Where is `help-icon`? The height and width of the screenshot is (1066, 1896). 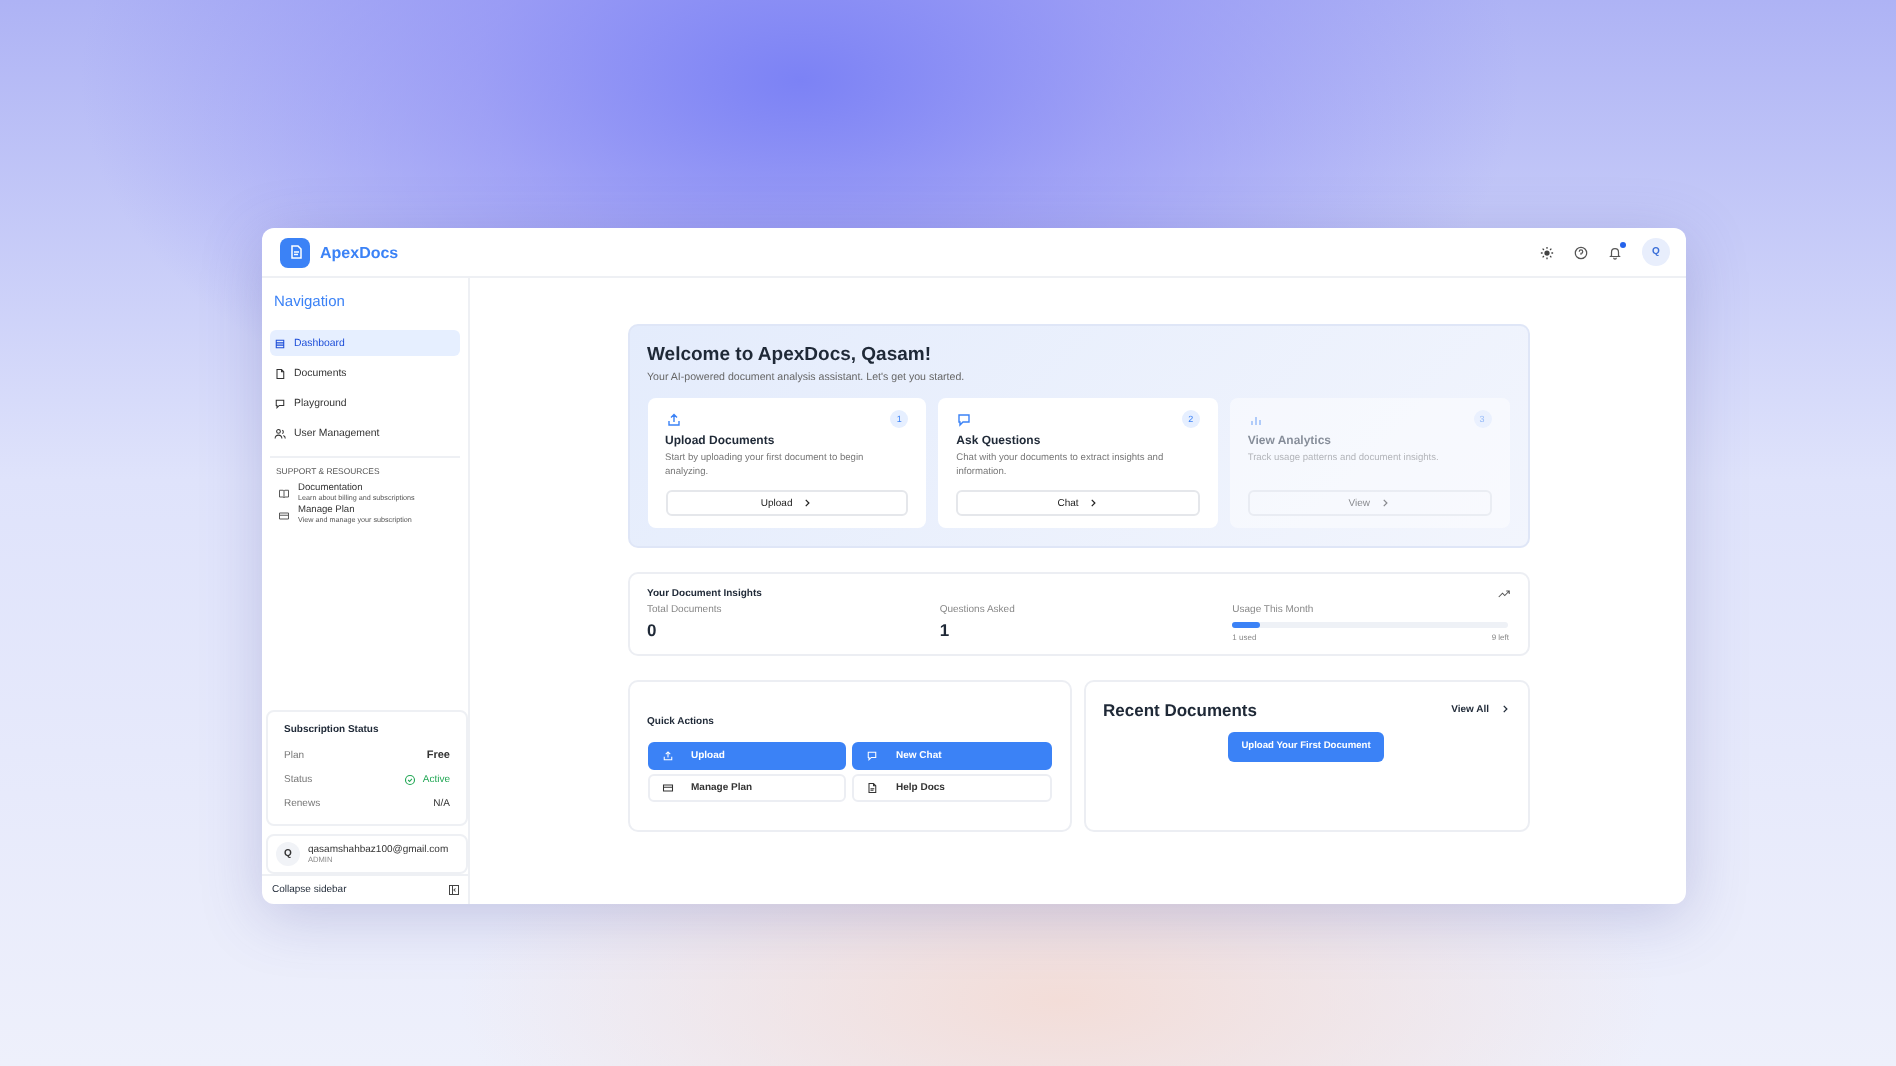
help-icon is located at coordinates (1581, 252).